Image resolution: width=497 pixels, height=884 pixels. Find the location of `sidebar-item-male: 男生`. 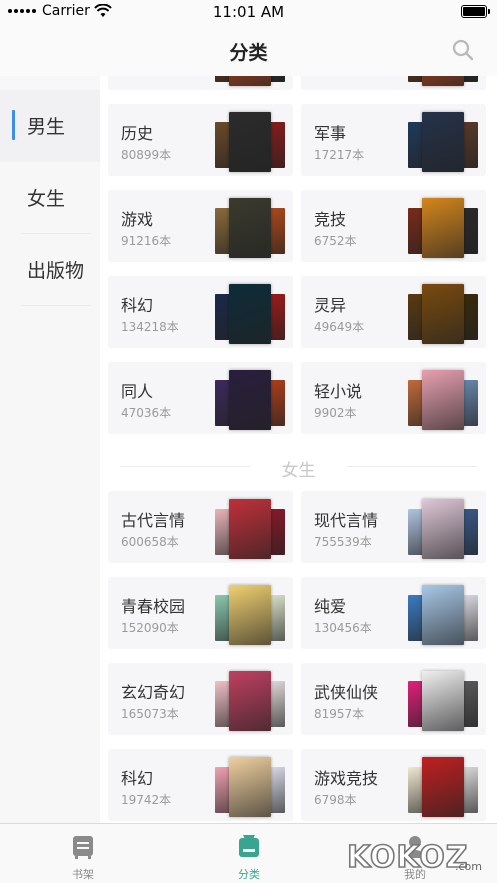

sidebar-item-male: 男生 is located at coordinates (50, 126).